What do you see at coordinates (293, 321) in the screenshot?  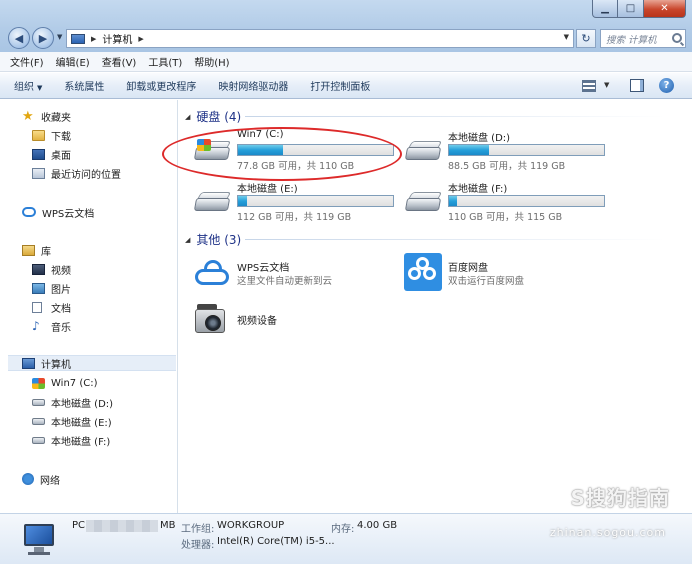 I see `video-device-tile: 视频设备` at bounding box center [293, 321].